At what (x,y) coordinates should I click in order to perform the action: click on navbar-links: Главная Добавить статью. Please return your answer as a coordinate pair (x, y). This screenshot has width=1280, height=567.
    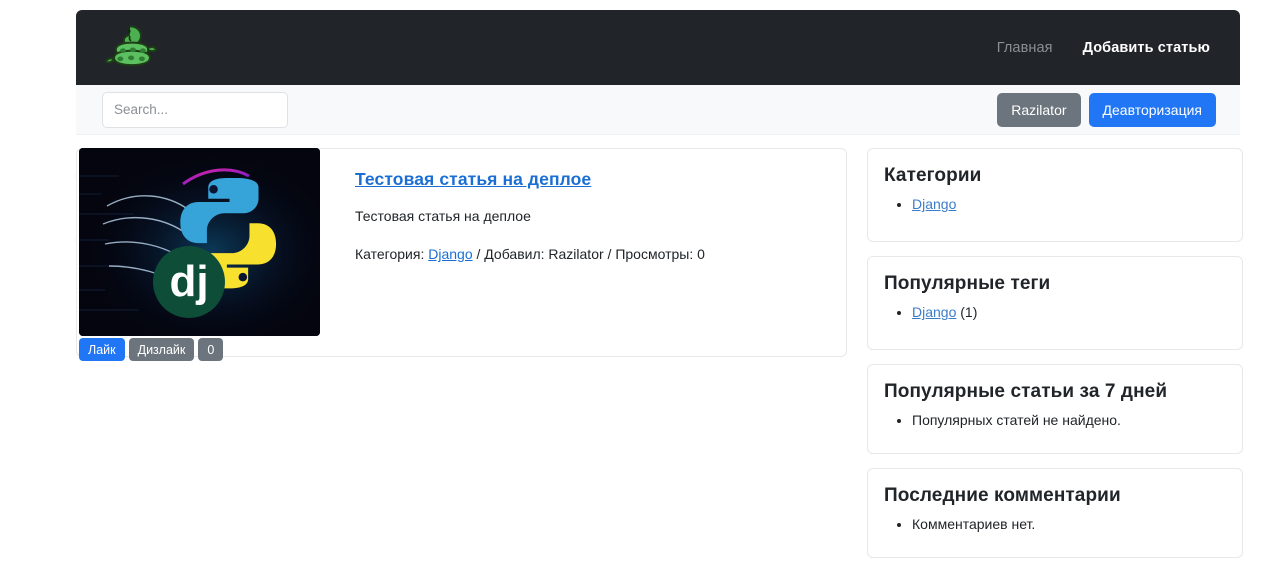
    Looking at the image, I should click on (1106, 48).